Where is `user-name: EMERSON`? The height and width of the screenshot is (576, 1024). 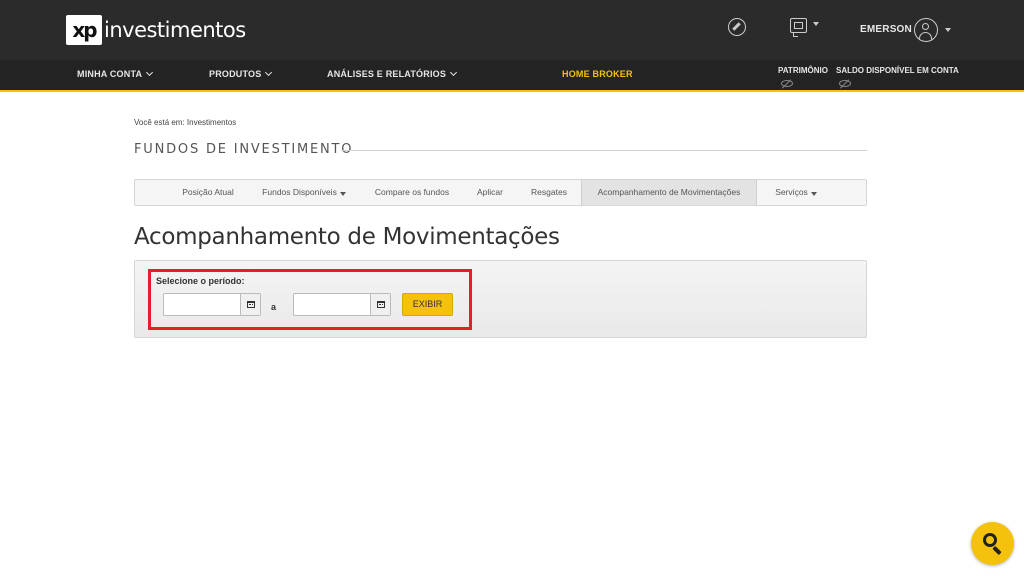 user-name: EMERSON is located at coordinates (886, 29).